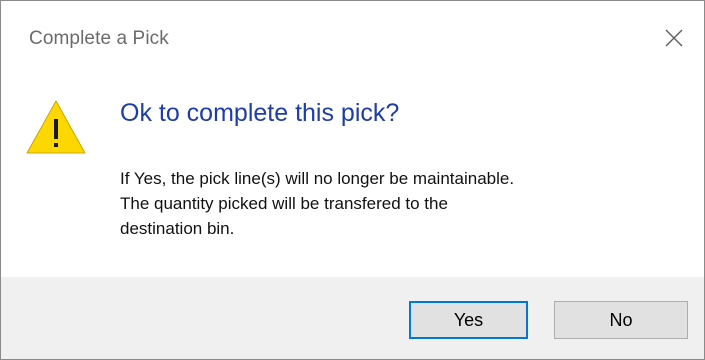 This screenshot has height=360, width=705. Describe the element at coordinates (468, 320) in the screenshot. I see `yes-button: Yes` at that location.